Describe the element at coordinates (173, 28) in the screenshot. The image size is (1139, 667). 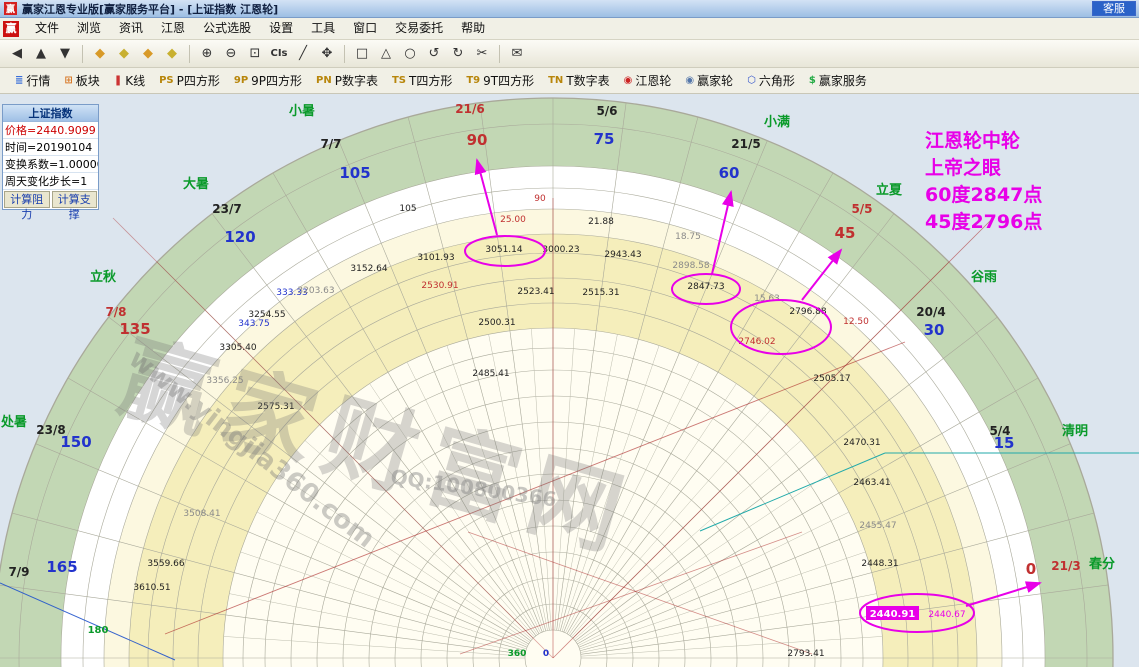
I see `menu-item-江恩: 江恩` at that location.